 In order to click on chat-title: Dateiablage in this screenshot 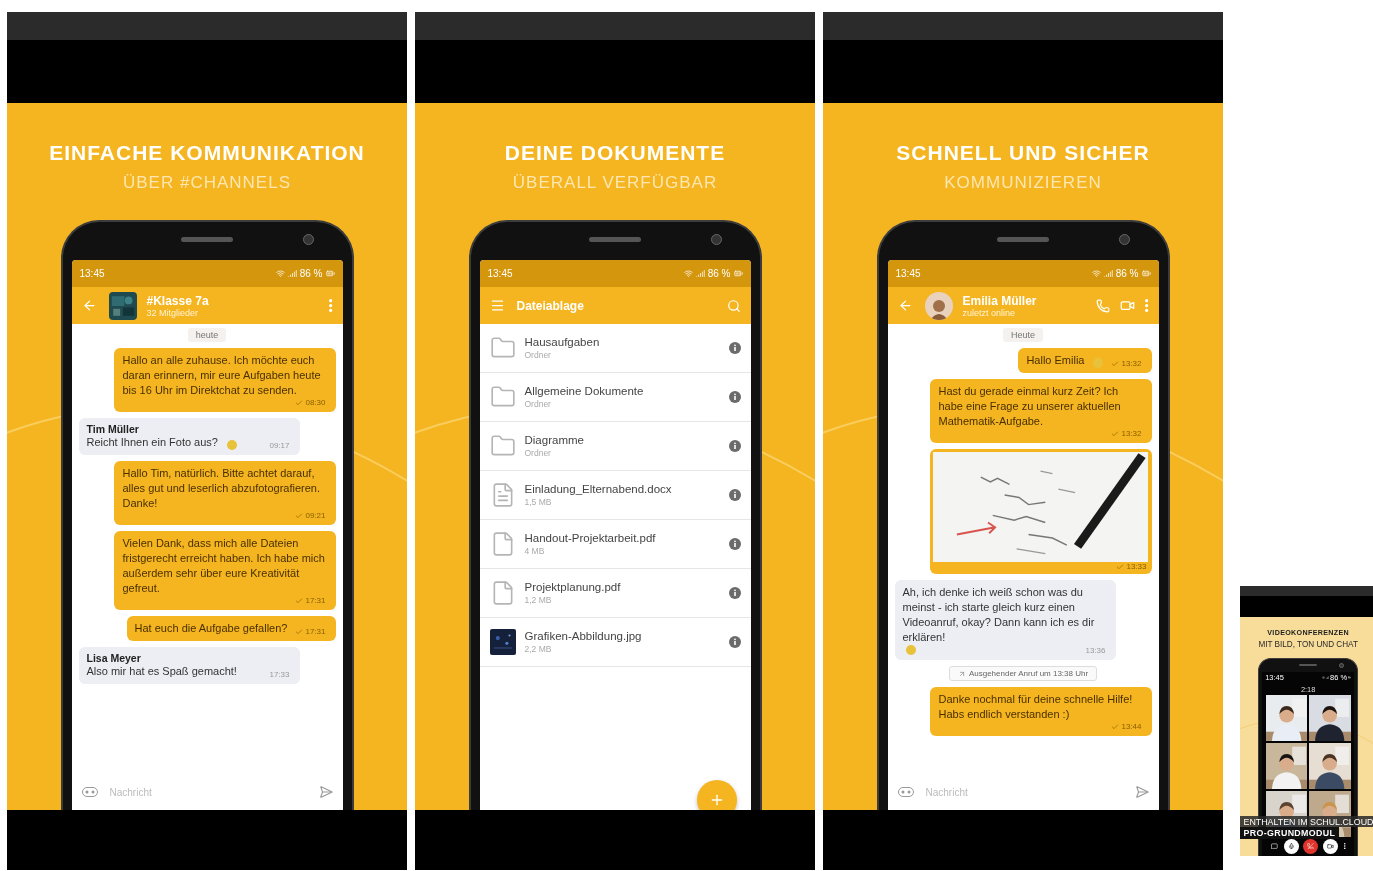, I will do `click(550, 305)`.